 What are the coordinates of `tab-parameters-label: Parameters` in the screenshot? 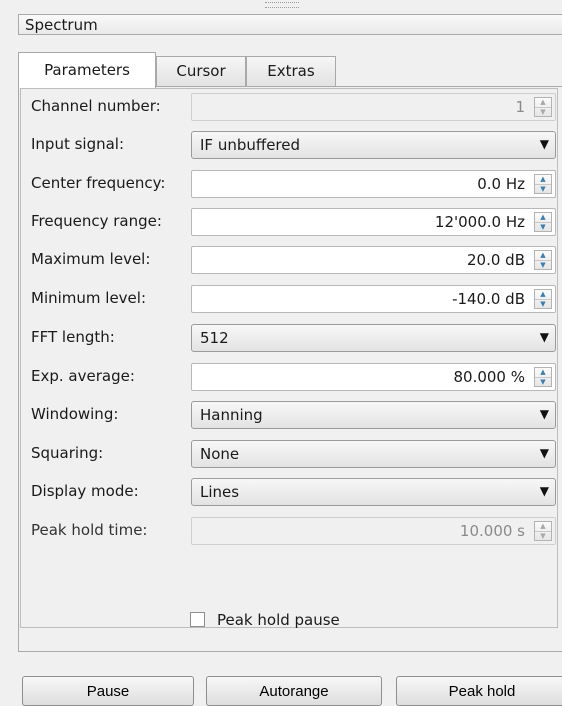 It's located at (87, 70).